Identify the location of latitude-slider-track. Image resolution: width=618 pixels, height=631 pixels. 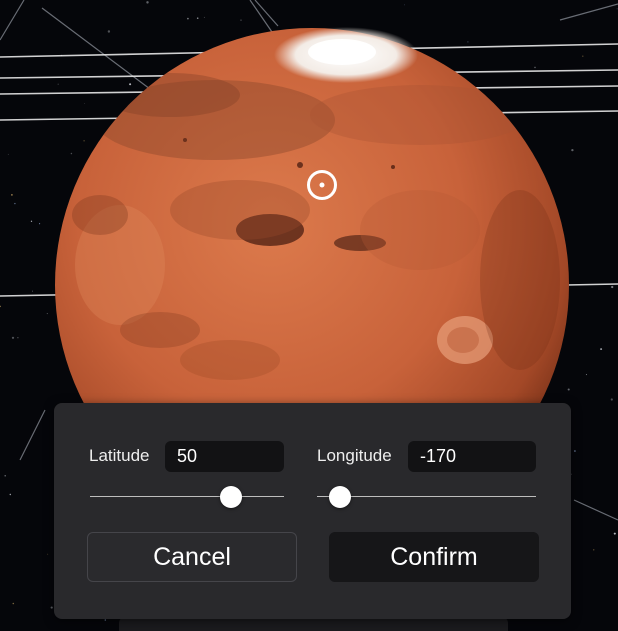
(187, 496).